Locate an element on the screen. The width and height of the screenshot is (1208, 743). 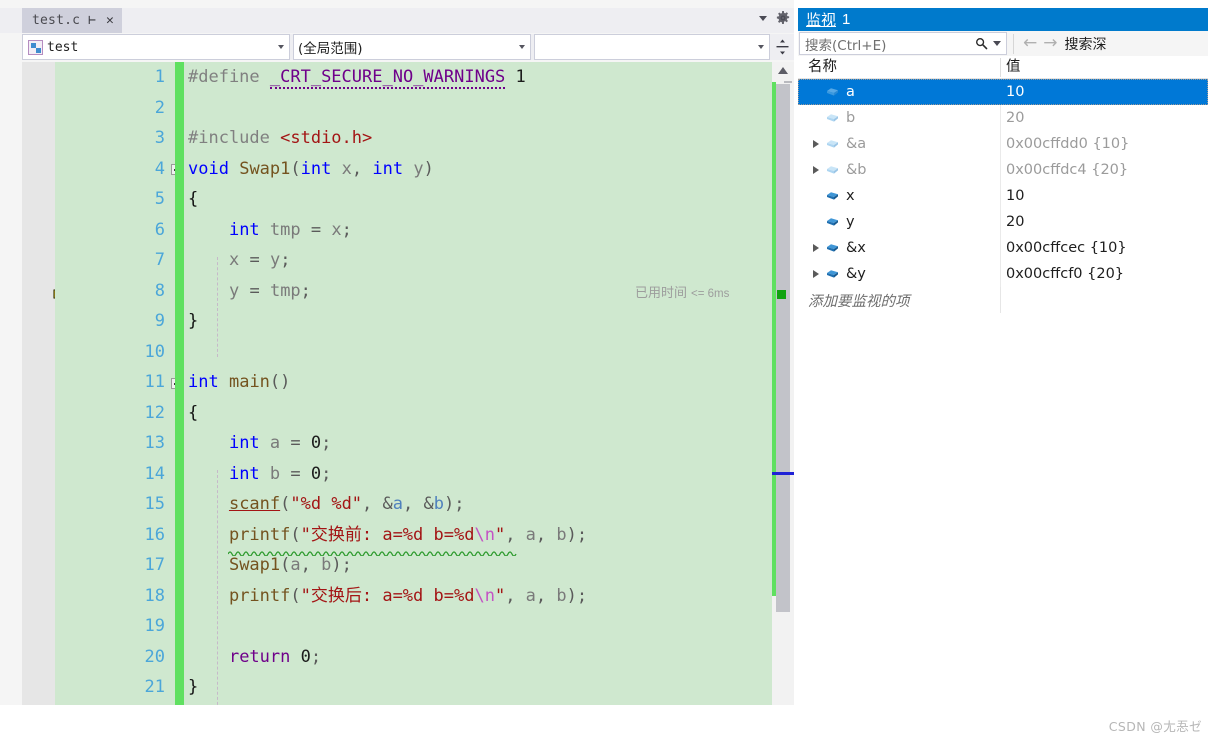
elapsed-time-annotation: 已用时间 <= 6ms is located at coordinates (682, 294).